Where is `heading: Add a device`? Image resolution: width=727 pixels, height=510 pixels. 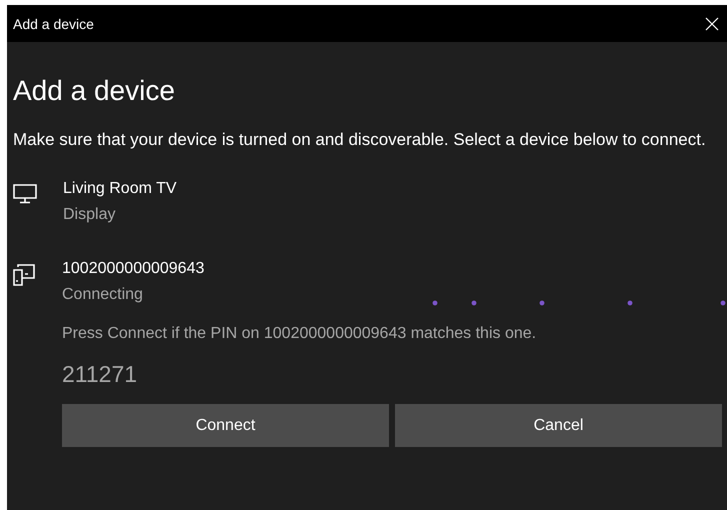 heading: Add a device is located at coordinates (94, 91).